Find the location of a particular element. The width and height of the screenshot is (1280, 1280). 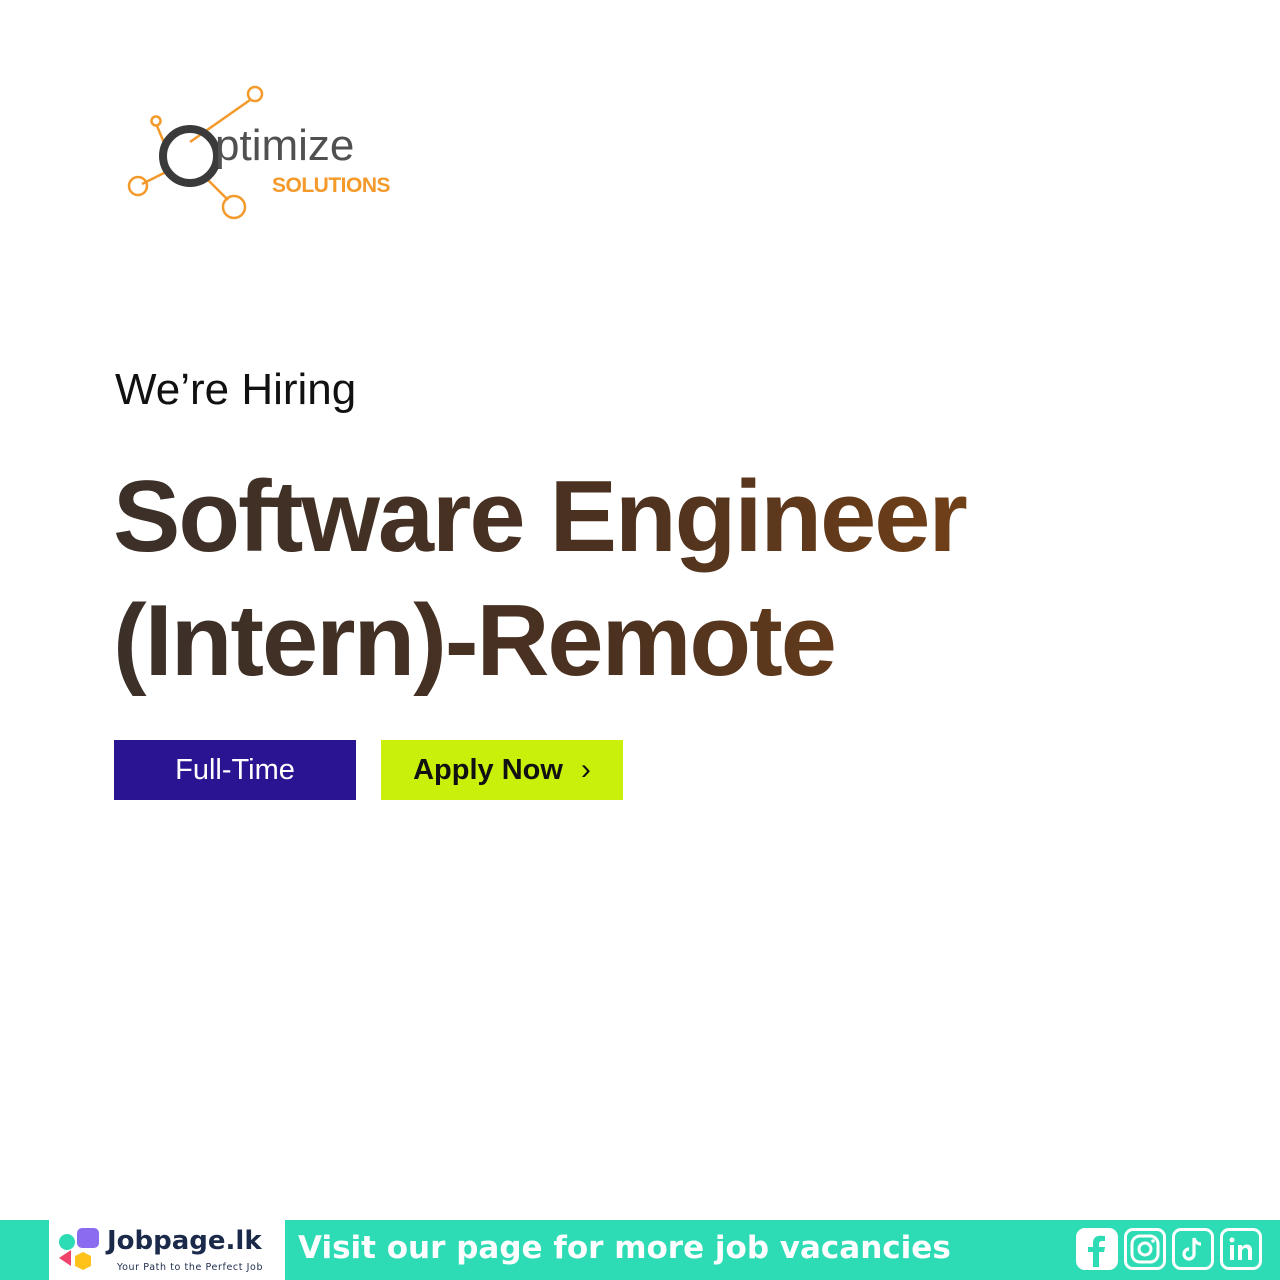

jobpage-brand-tagline: Your Path to the Perfect Job is located at coordinates (190, 1267).